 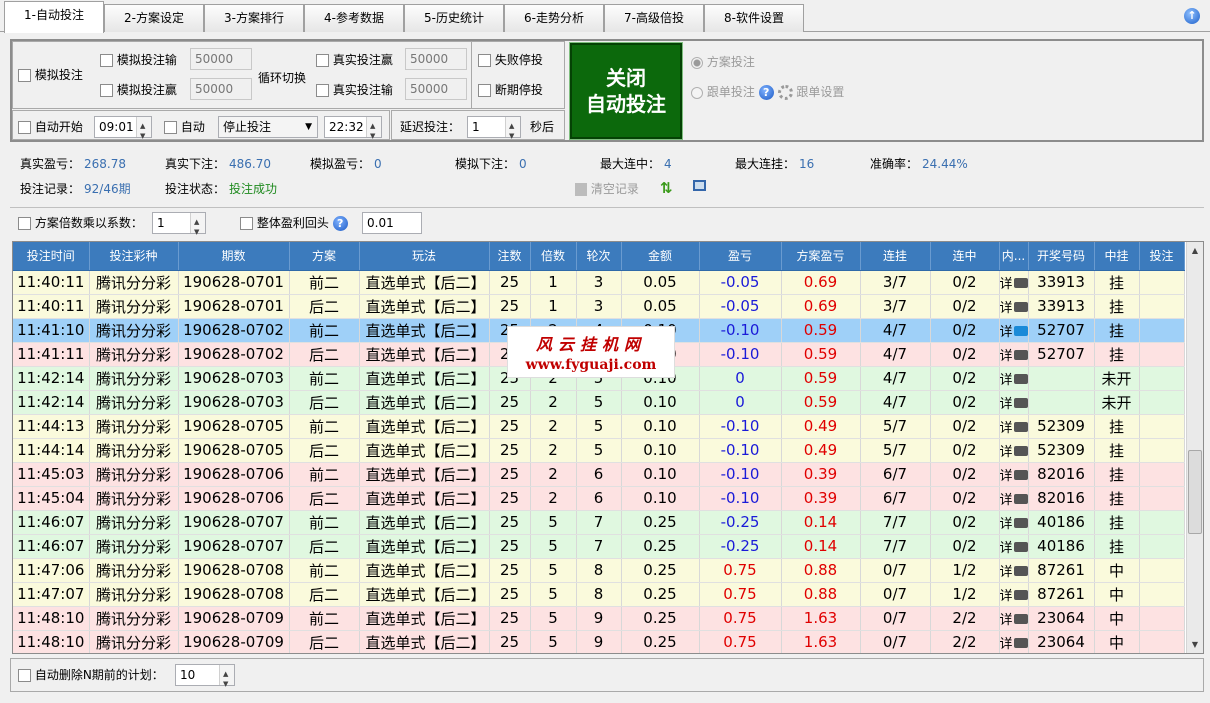 I want to click on column-header: 方案盈亏, so click(x=821, y=256).